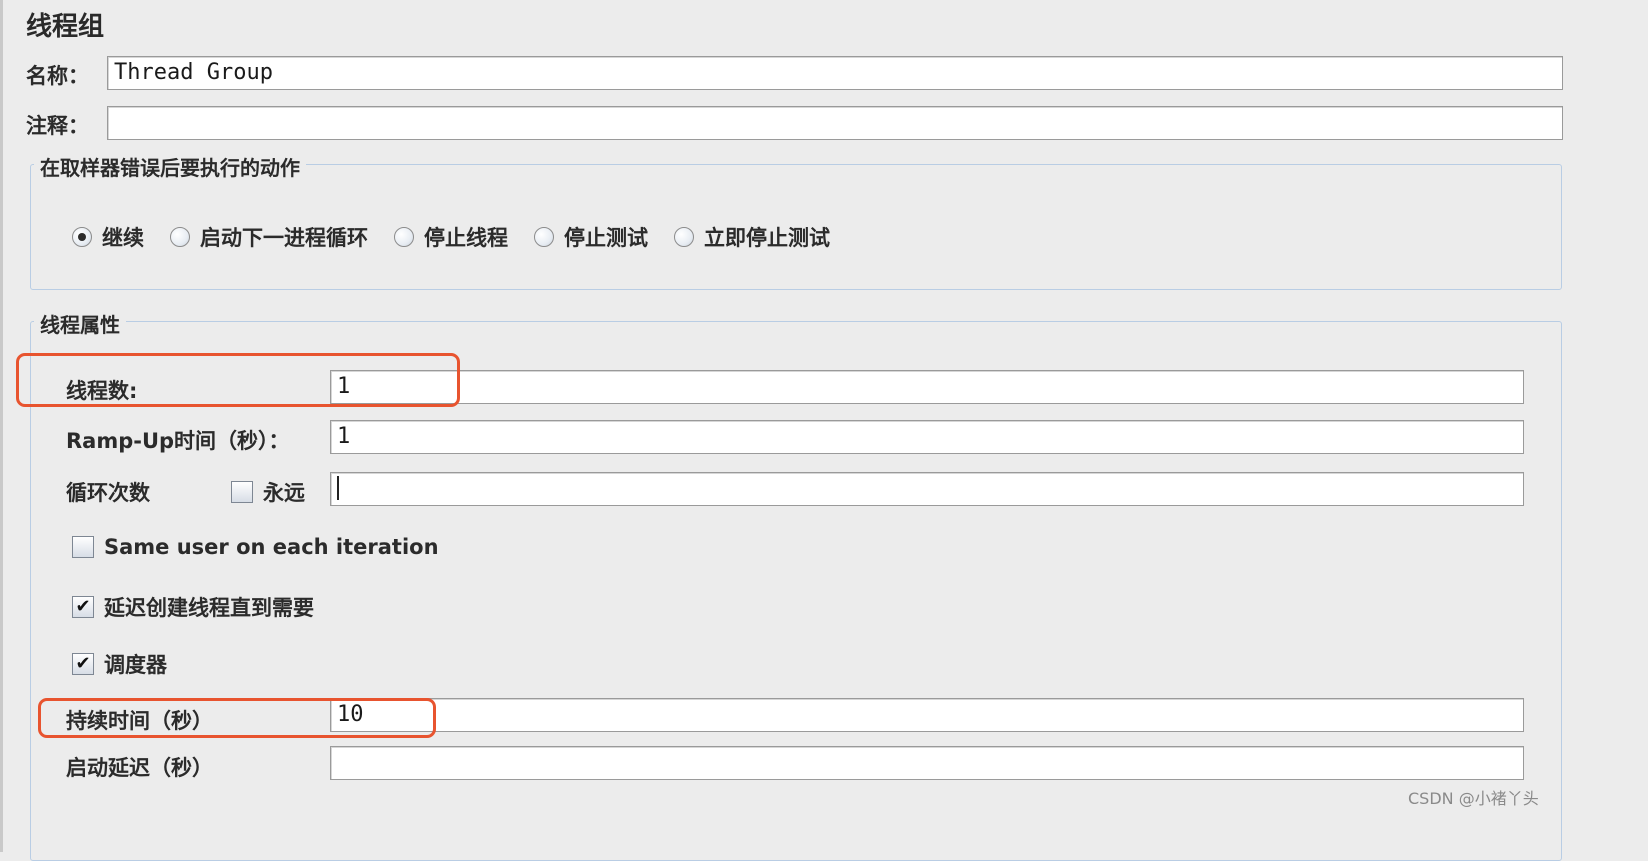  I want to click on same-user-checkbox, so click(83, 547).